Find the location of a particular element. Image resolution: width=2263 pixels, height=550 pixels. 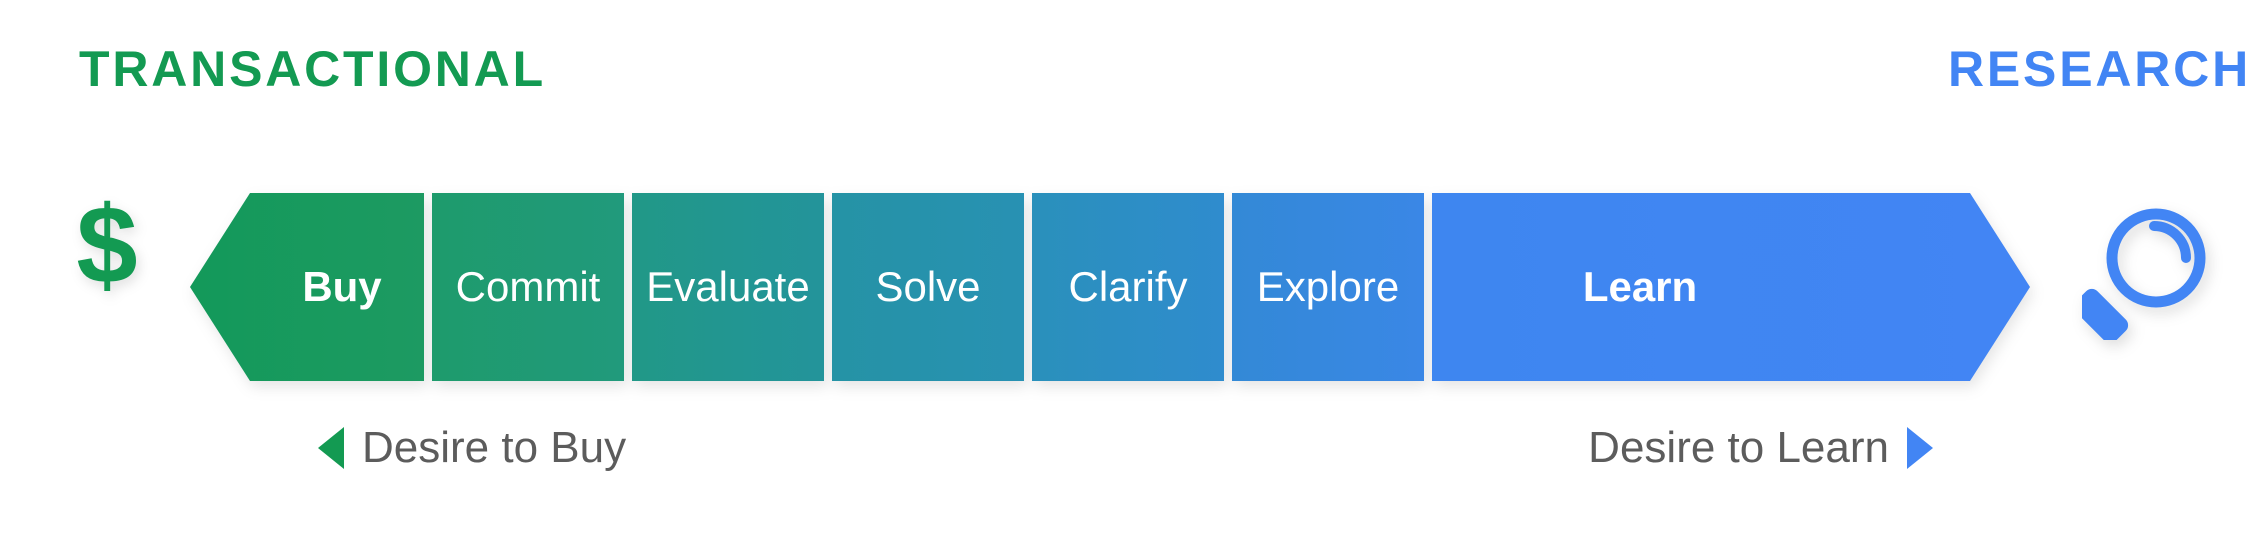

segment-explore: Explore is located at coordinates (1328, 287).